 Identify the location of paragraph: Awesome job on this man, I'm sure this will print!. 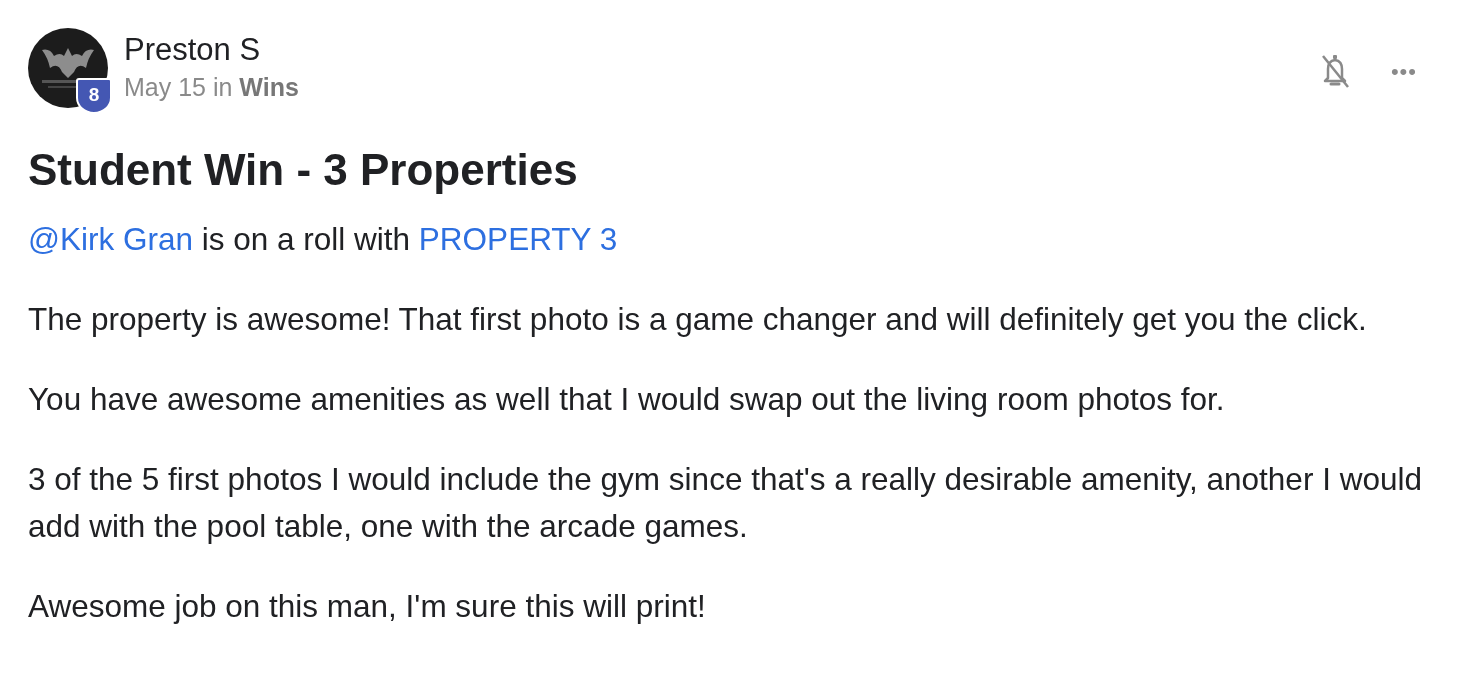
(367, 606).